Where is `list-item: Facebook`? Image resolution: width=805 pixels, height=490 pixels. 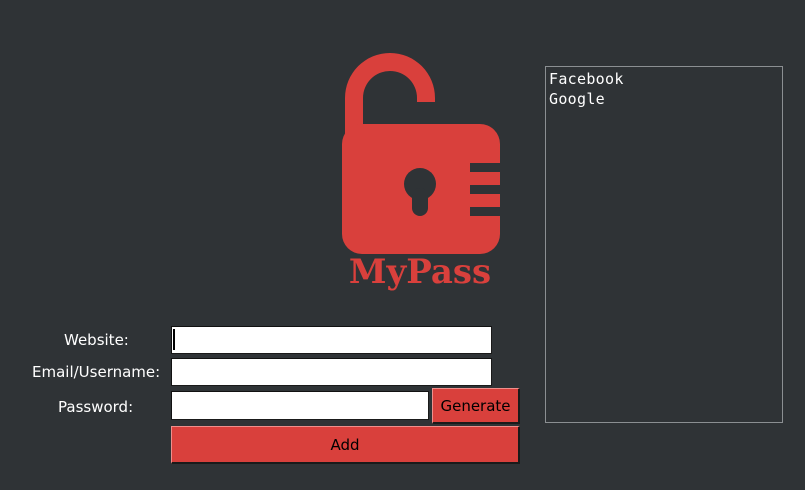 list-item: Facebook is located at coordinates (664, 79).